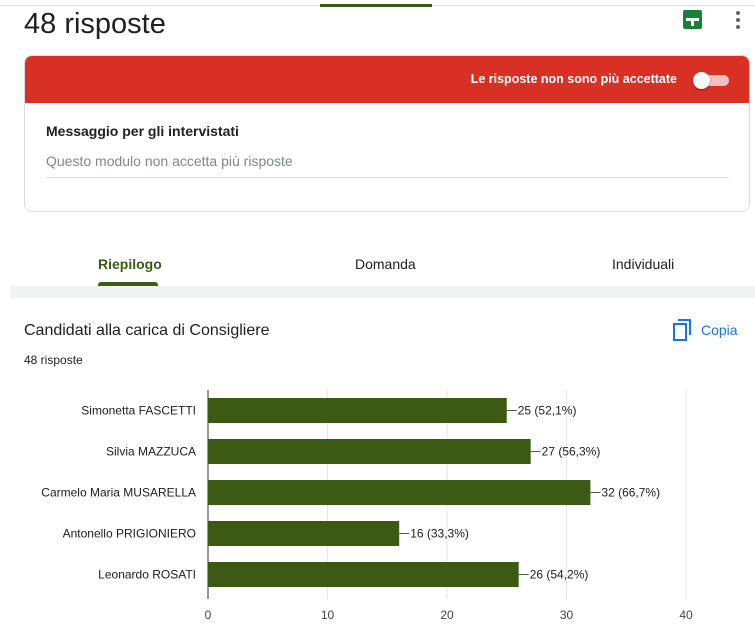 This screenshot has height=628, width=755. I want to click on data-label: 25 (52,1%), so click(547, 411).